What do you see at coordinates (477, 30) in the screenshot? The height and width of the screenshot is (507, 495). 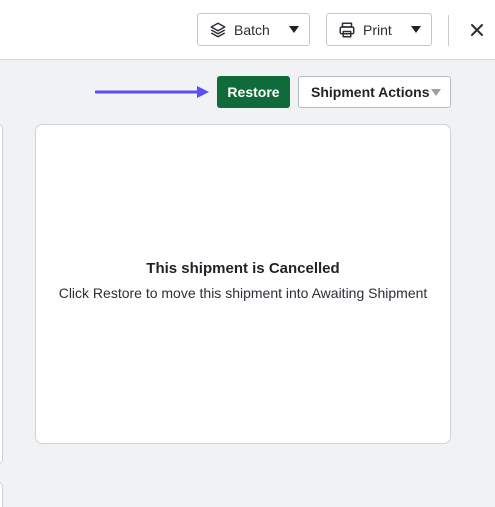 I see `close-icon` at bounding box center [477, 30].